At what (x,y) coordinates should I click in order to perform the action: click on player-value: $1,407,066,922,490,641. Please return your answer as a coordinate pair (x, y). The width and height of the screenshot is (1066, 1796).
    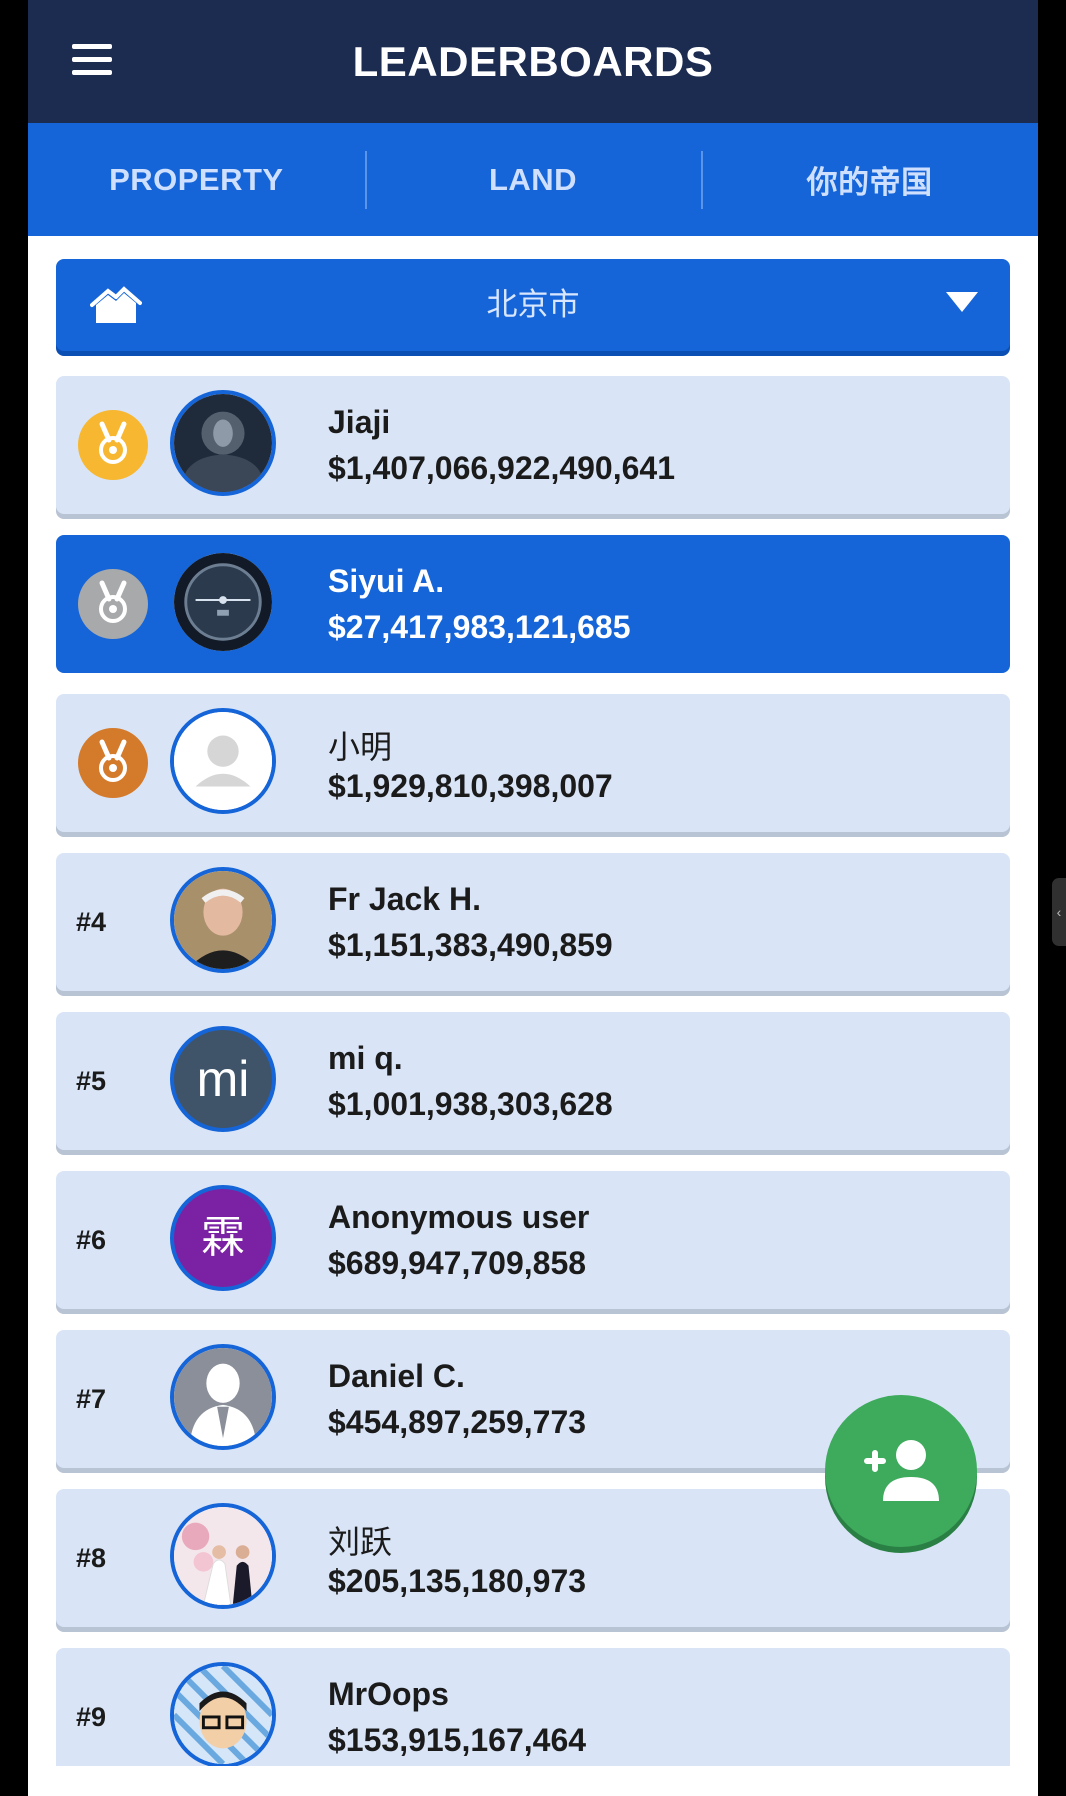
    Looking at the image, I should click on (501, 468).